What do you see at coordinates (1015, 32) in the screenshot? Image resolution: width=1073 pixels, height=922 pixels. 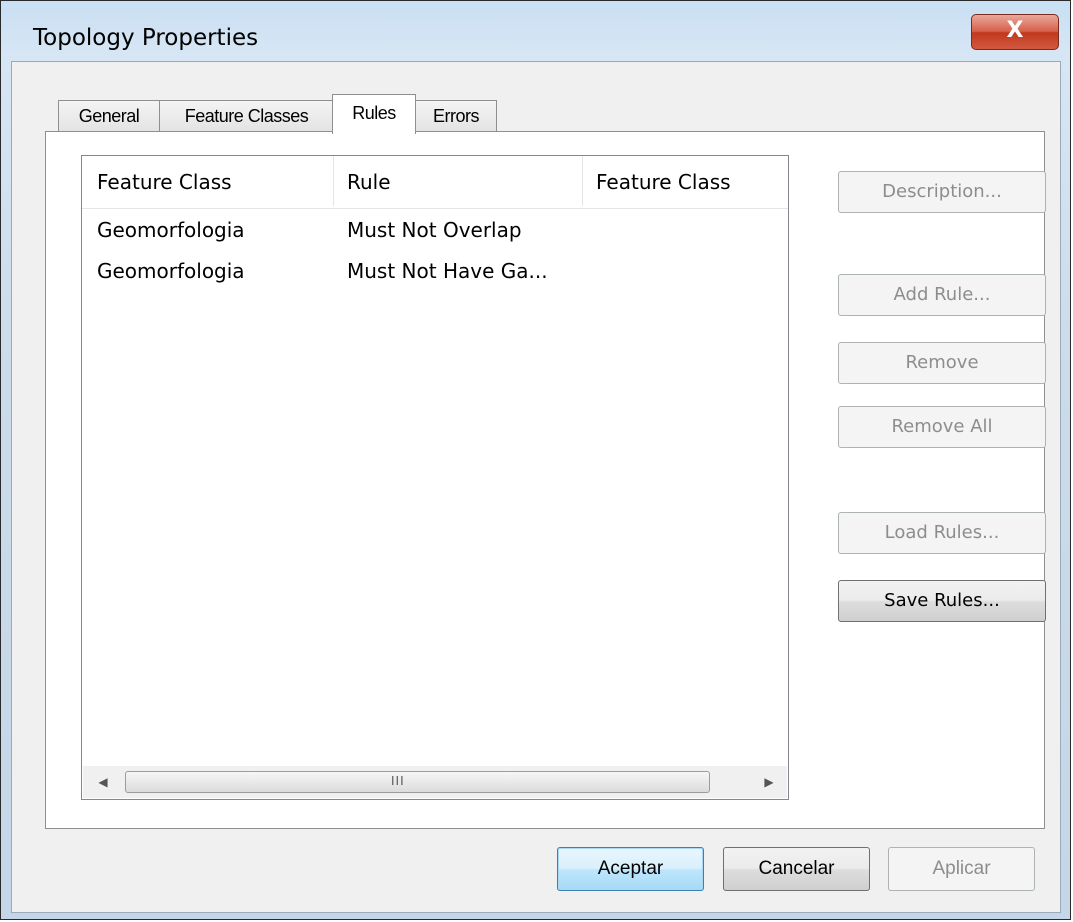 I see `close-button: X` at bounding box center [1015, 32].